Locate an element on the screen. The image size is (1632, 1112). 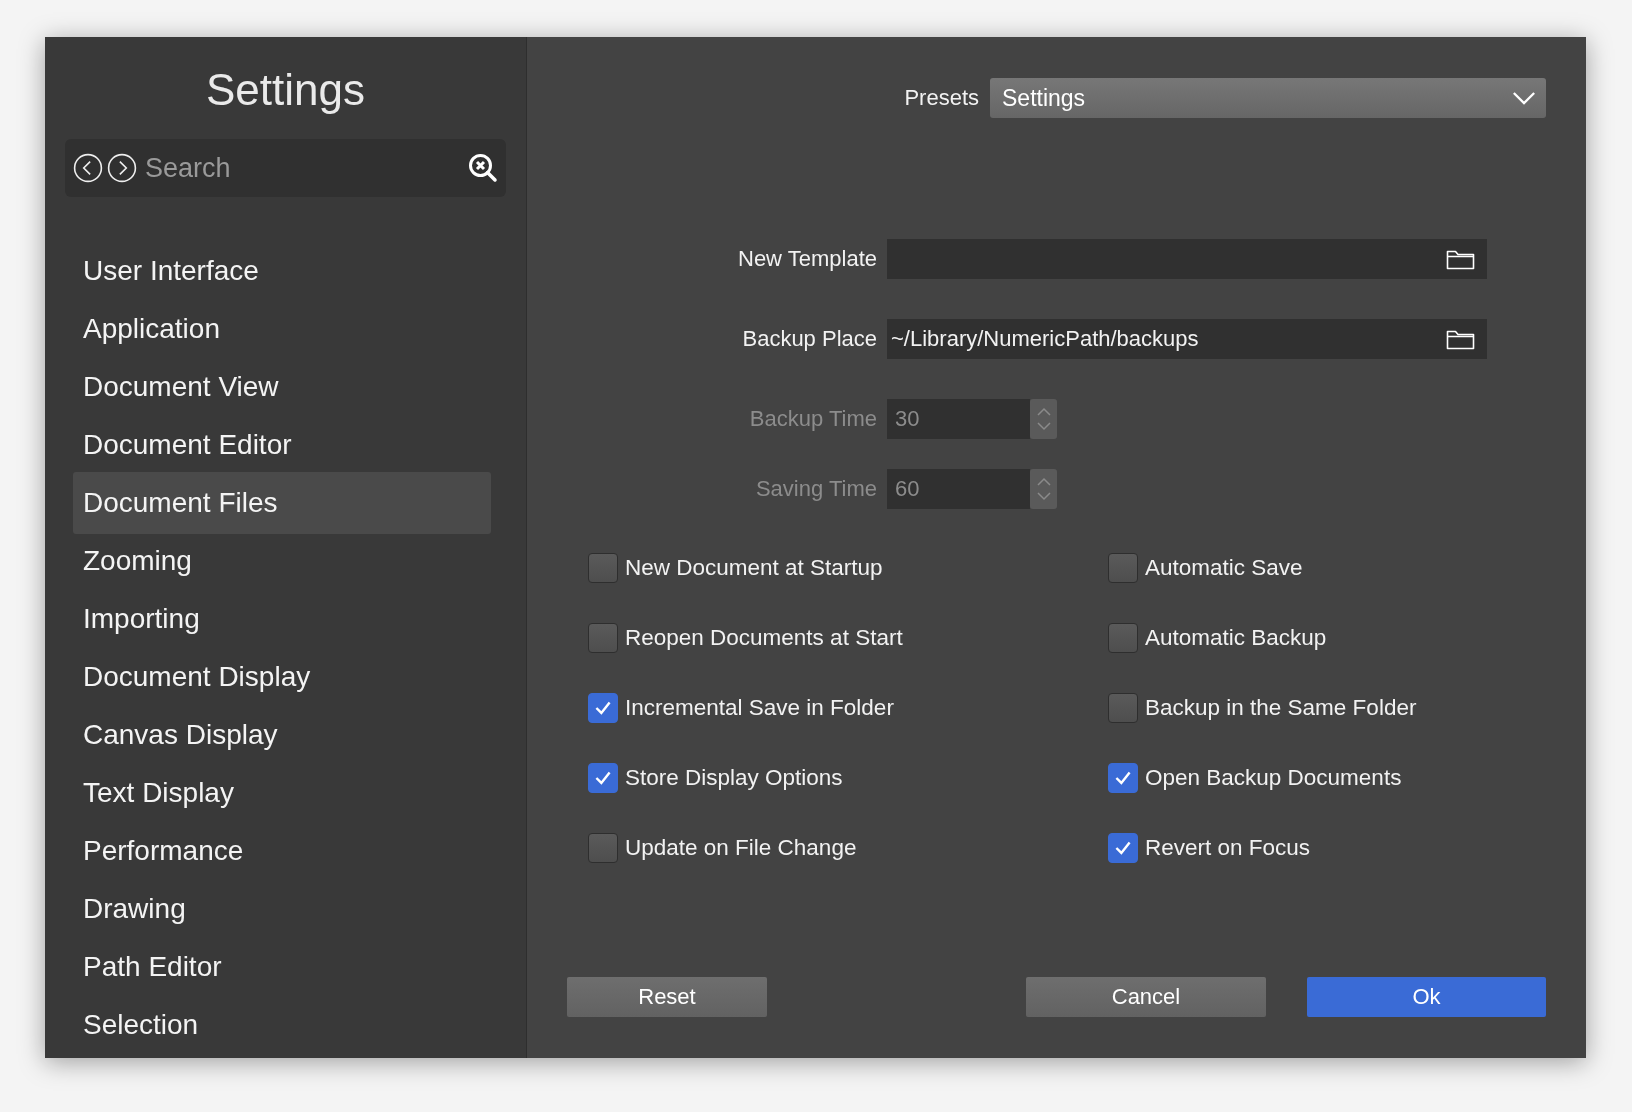
sidebar-item: Application is located at coordinates (282, 329).